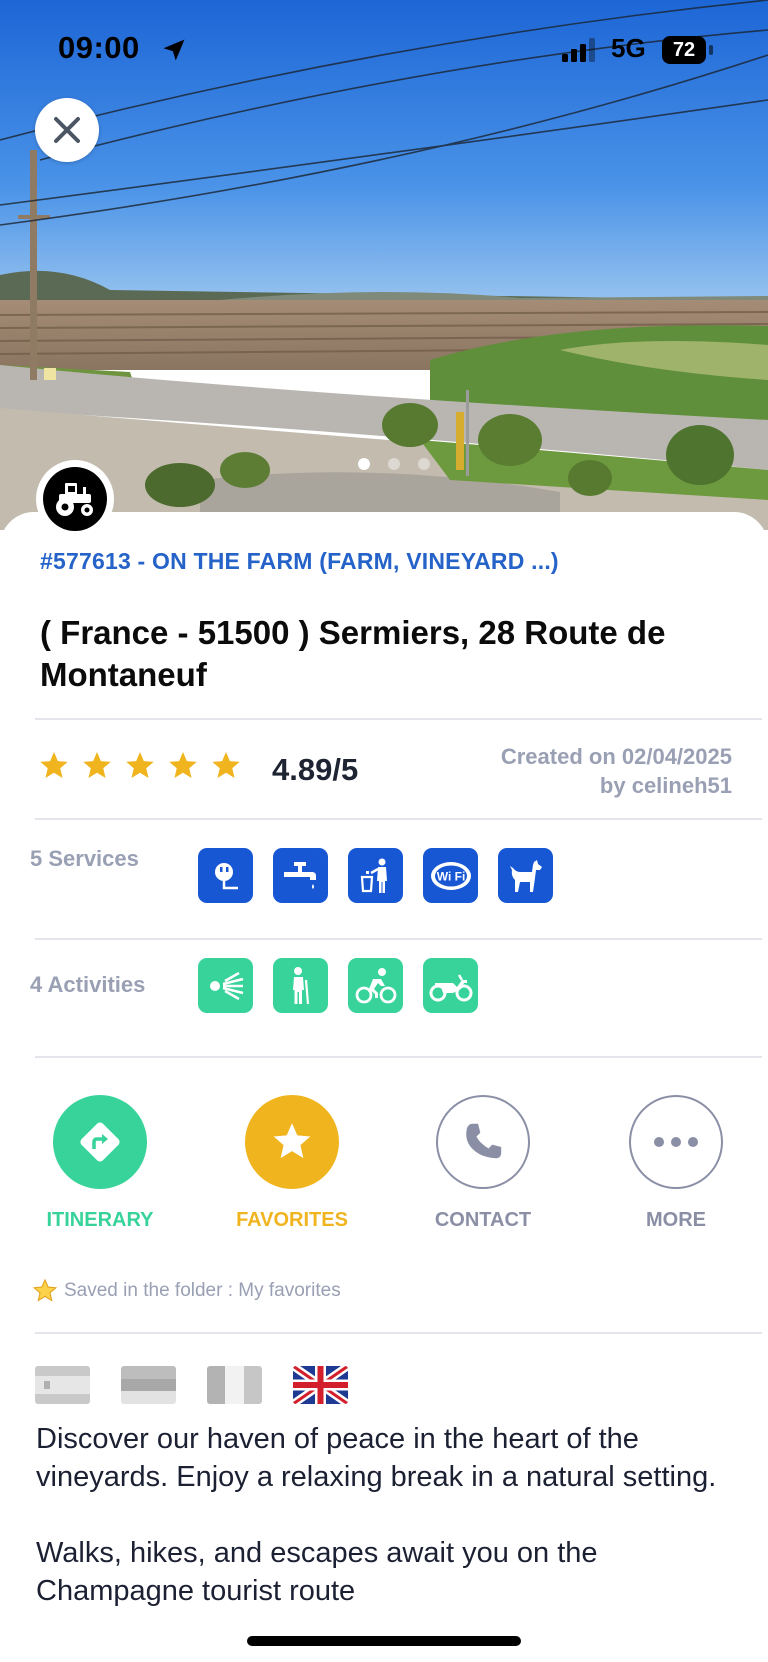  I want to click on rating-stars, so click(140, 766).